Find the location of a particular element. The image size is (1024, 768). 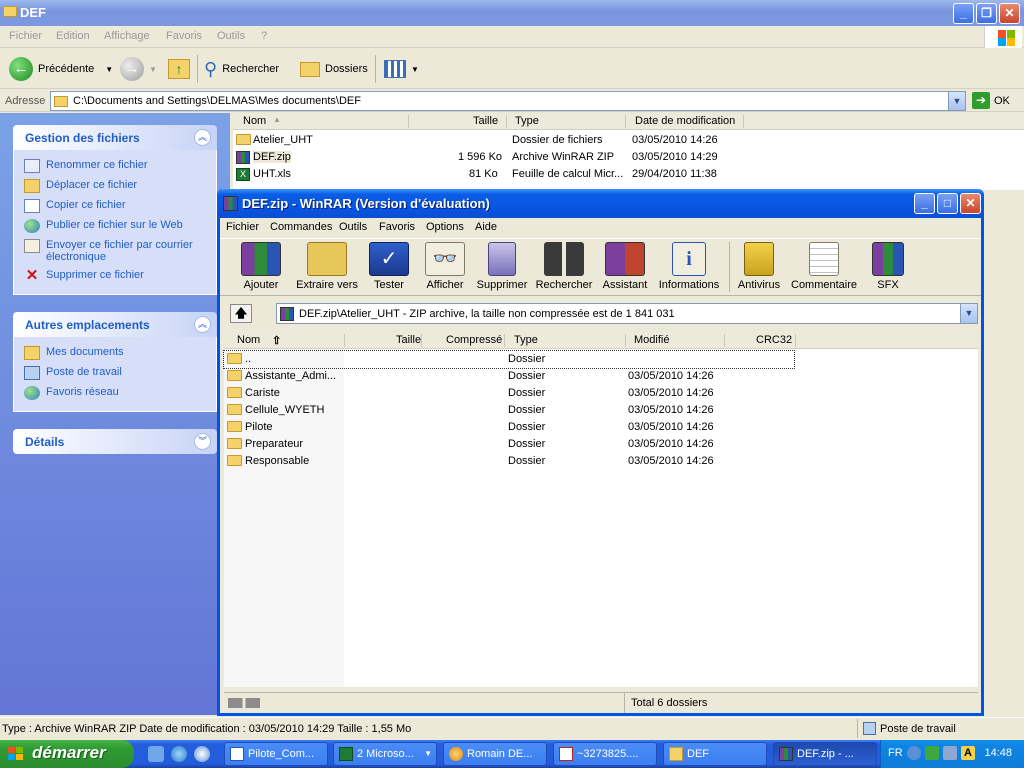

up-folder-button: ↑ is located at coordinates (179, 69).